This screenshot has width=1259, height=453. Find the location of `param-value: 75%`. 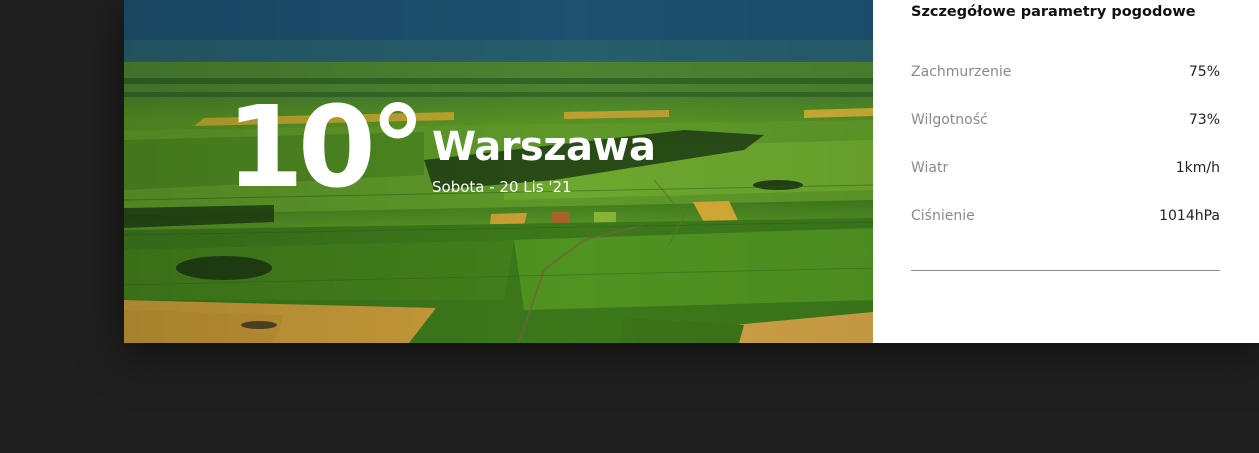

param-value: 75% is located at coordinates (1204, 72).